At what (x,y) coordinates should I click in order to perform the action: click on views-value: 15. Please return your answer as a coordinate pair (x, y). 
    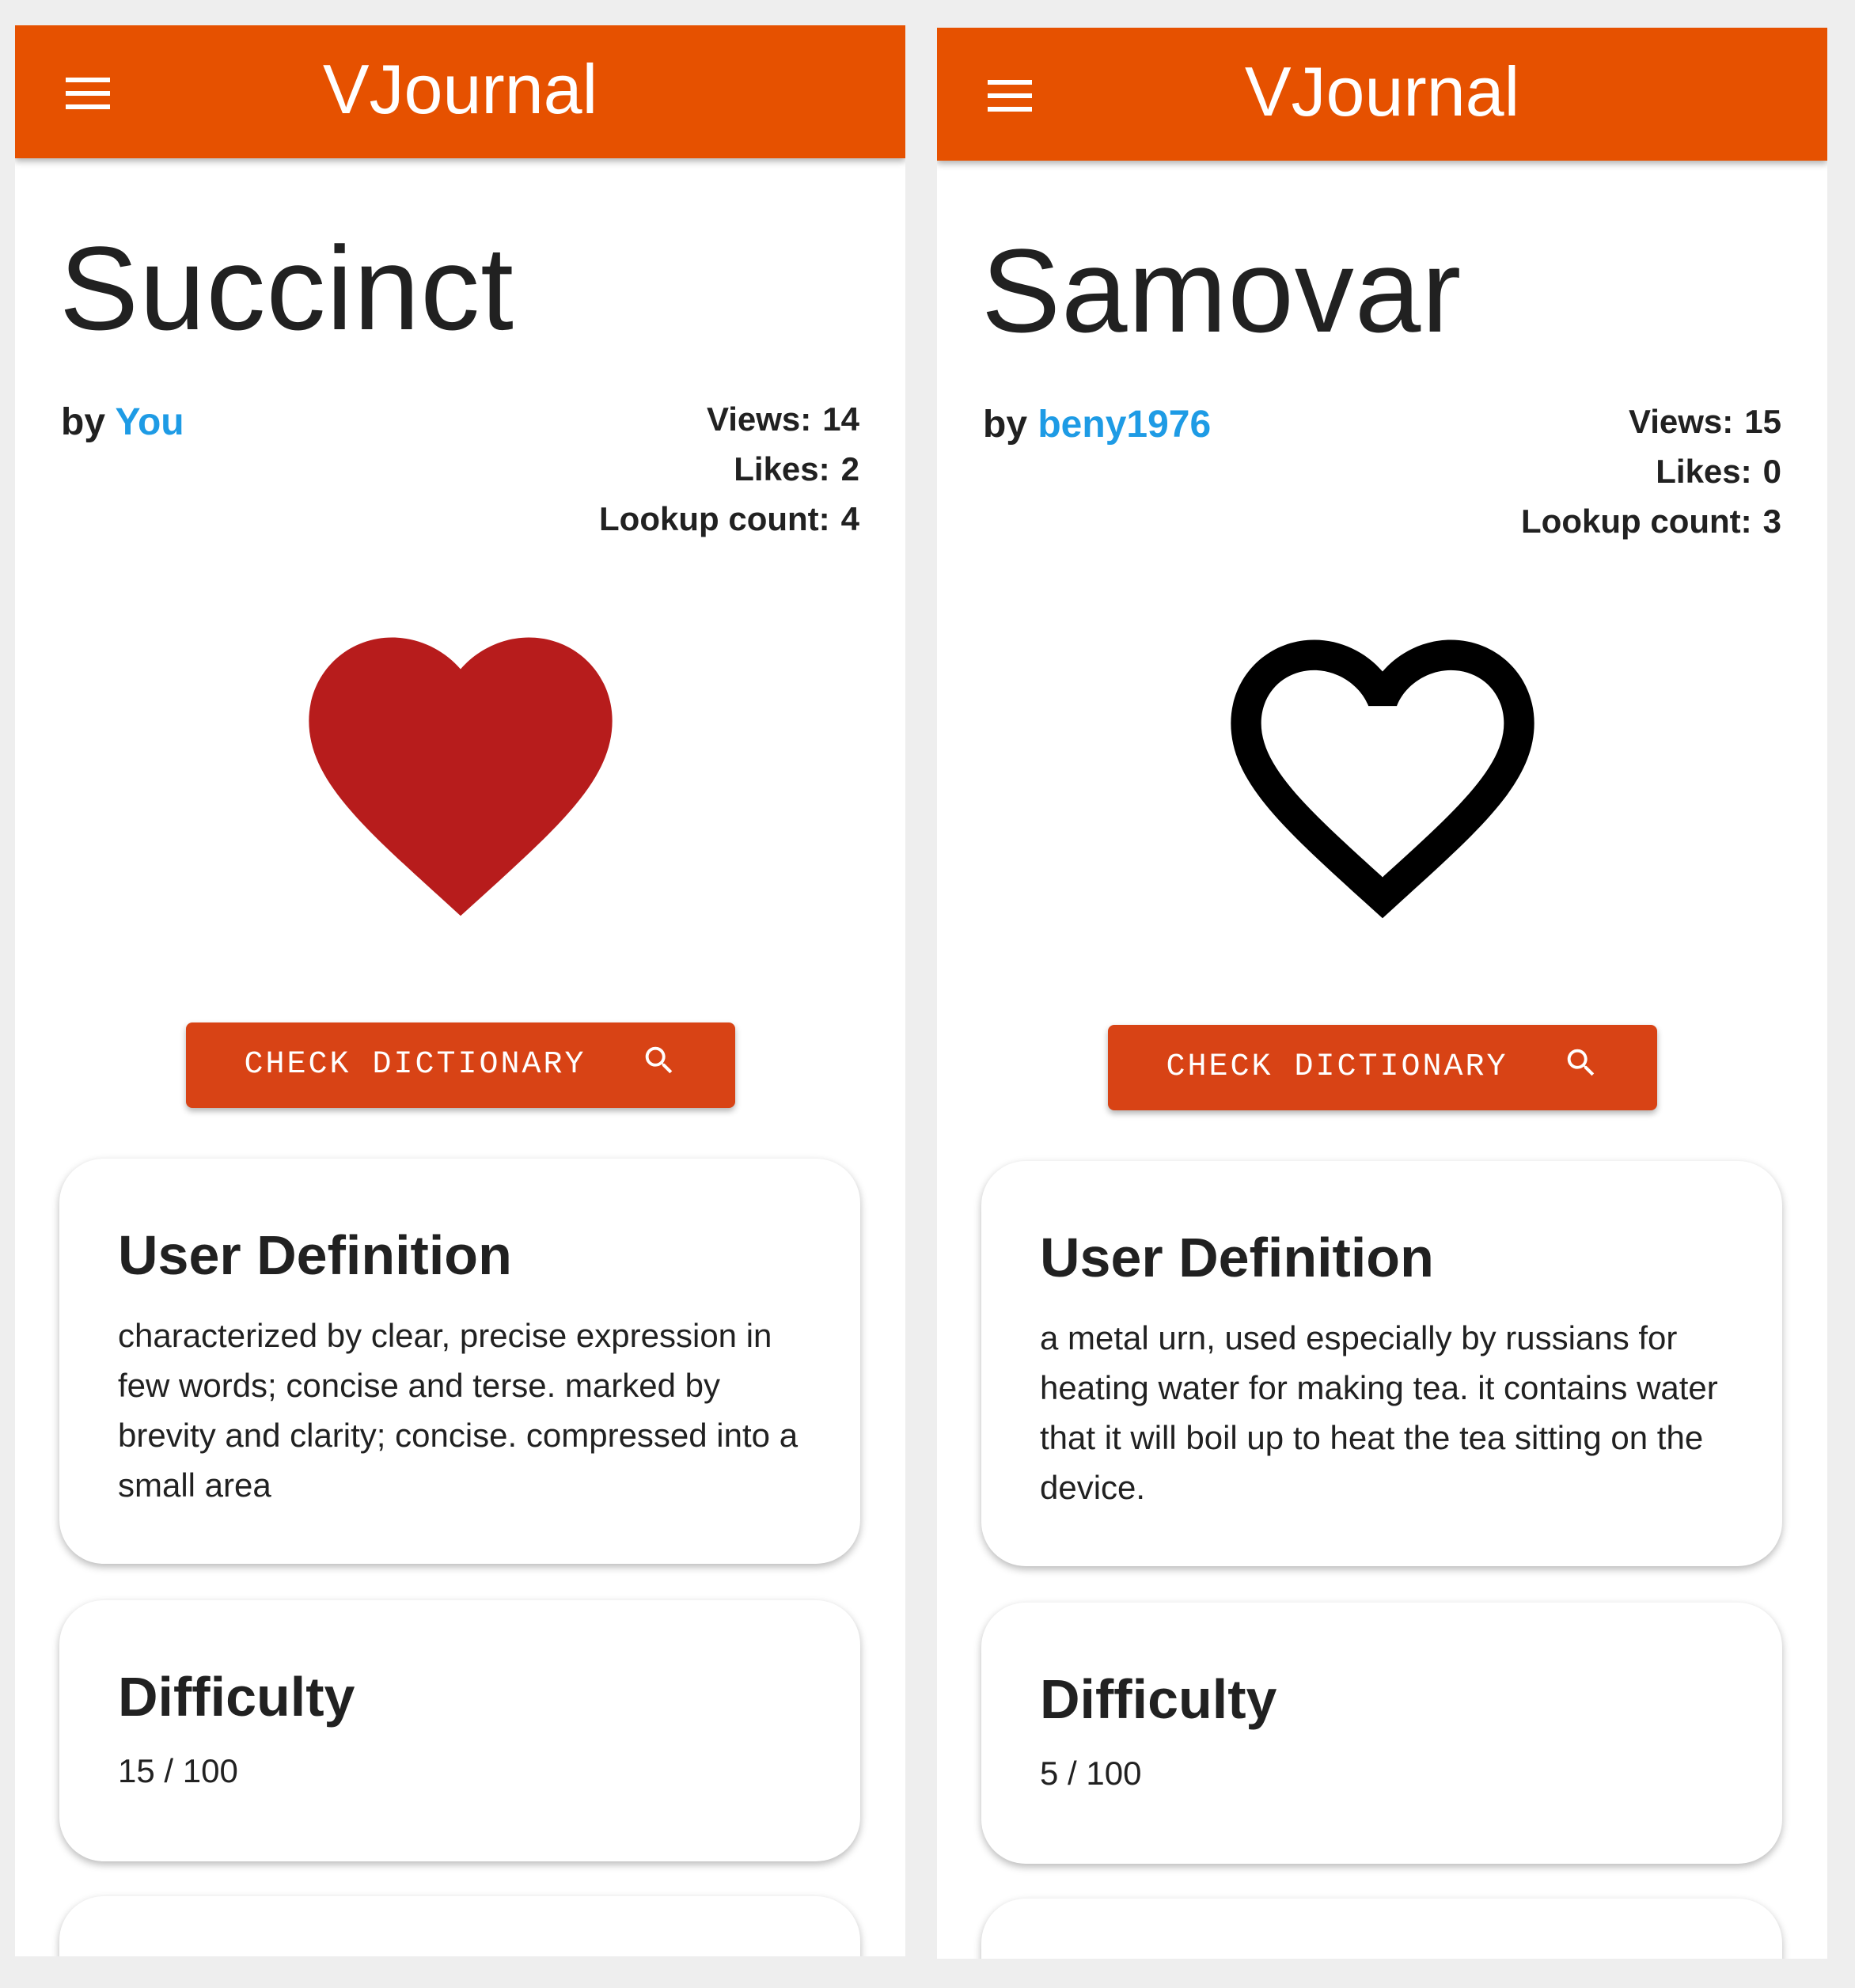
    Looking at the image, I should click on (1762, 422).